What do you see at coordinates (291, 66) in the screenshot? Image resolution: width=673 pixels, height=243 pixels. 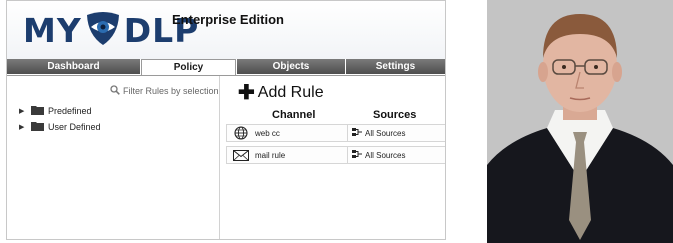 I see `tab-objects: Objects` at bounding box center [291, 66].